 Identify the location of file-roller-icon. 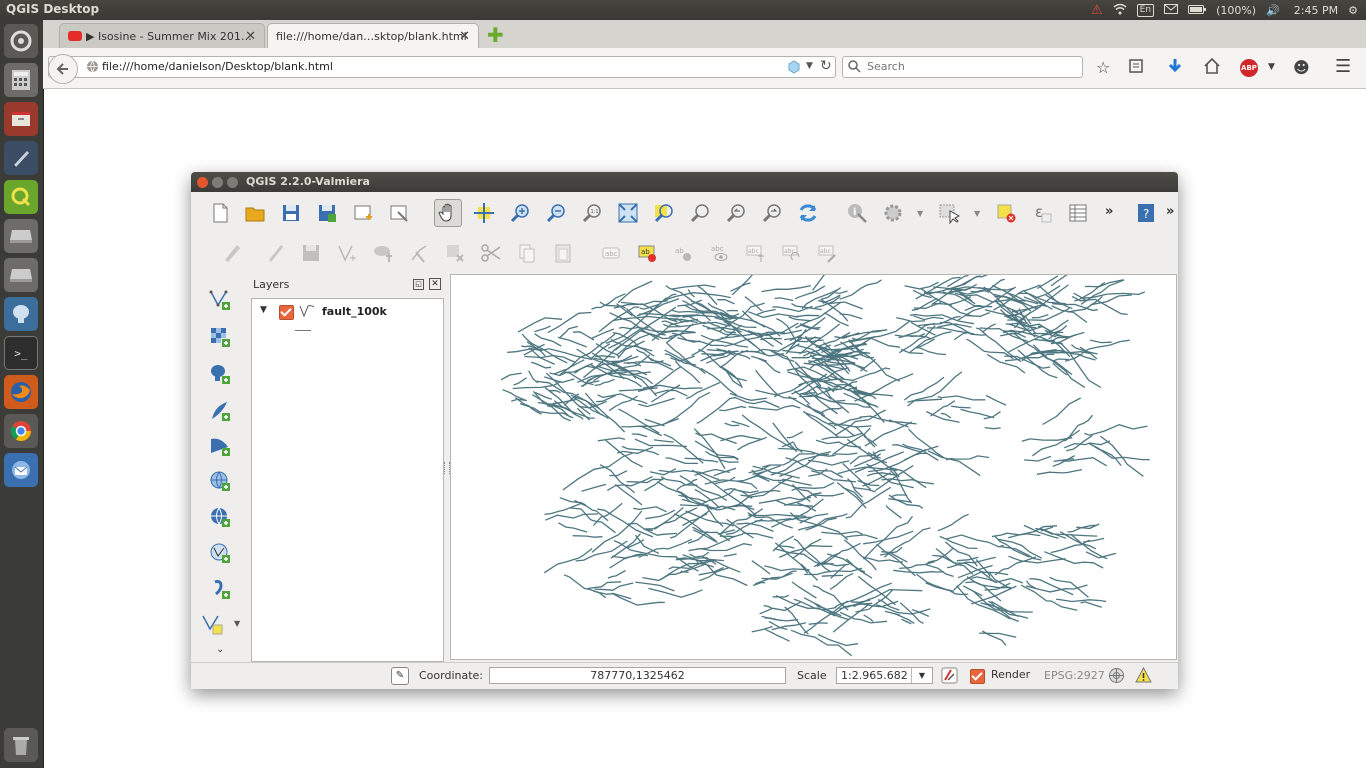
(21, 119).